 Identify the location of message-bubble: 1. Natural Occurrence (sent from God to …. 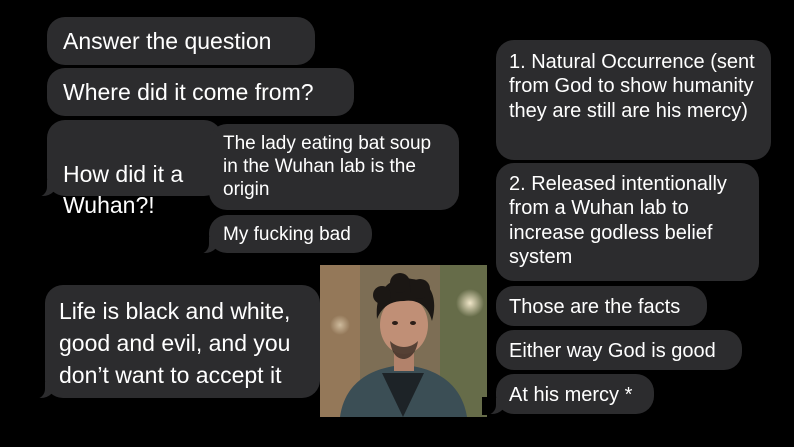
(633, 100).